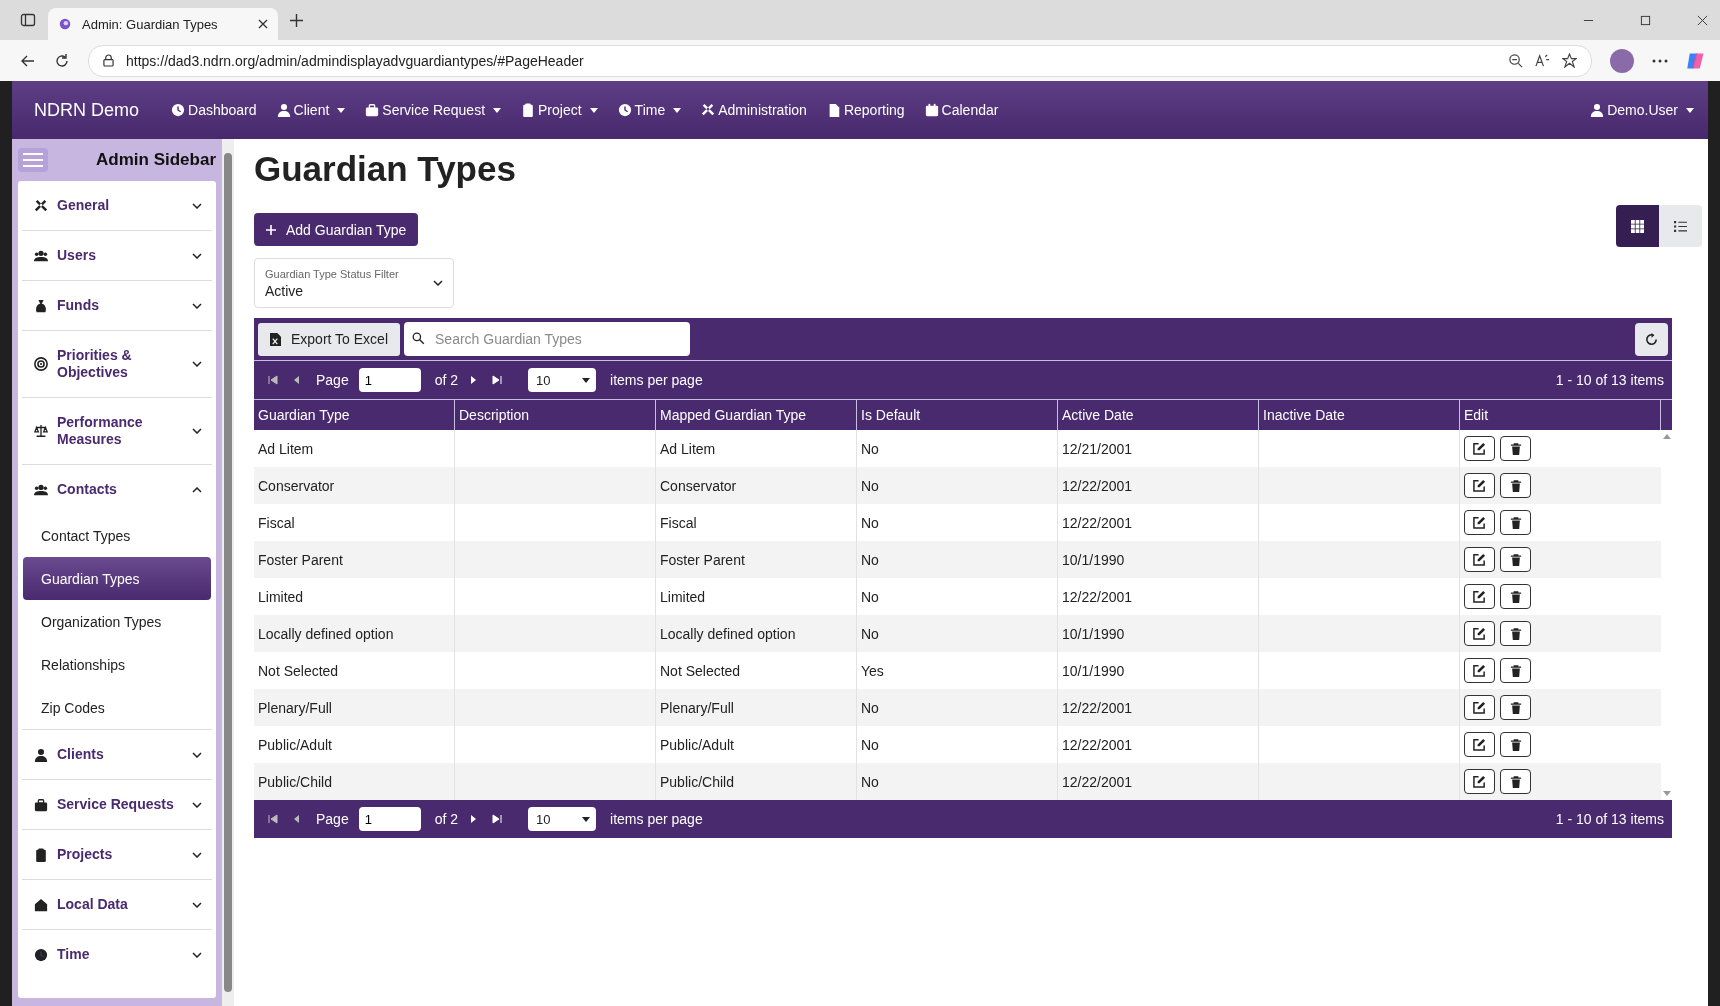  I want to click on table-cell: Public/Adult, so click(295, 744).